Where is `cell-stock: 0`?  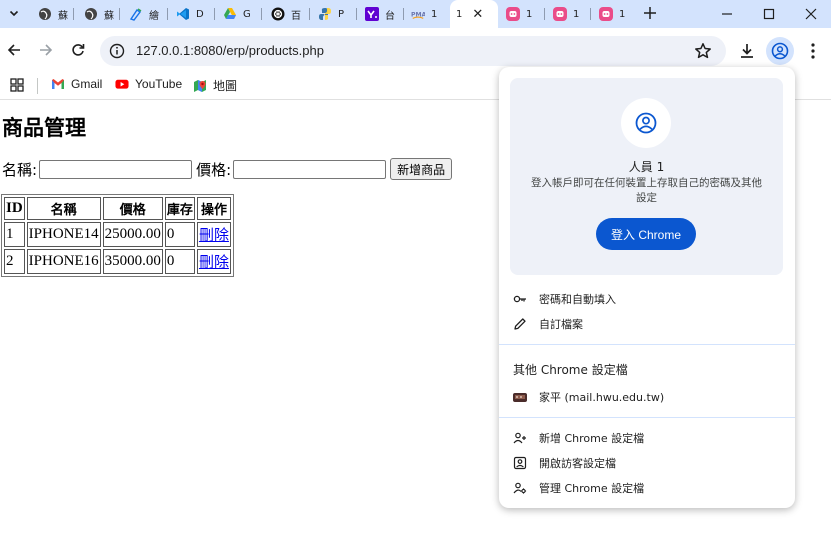
cell-stock: 0 is located at coordinates (179, 261).